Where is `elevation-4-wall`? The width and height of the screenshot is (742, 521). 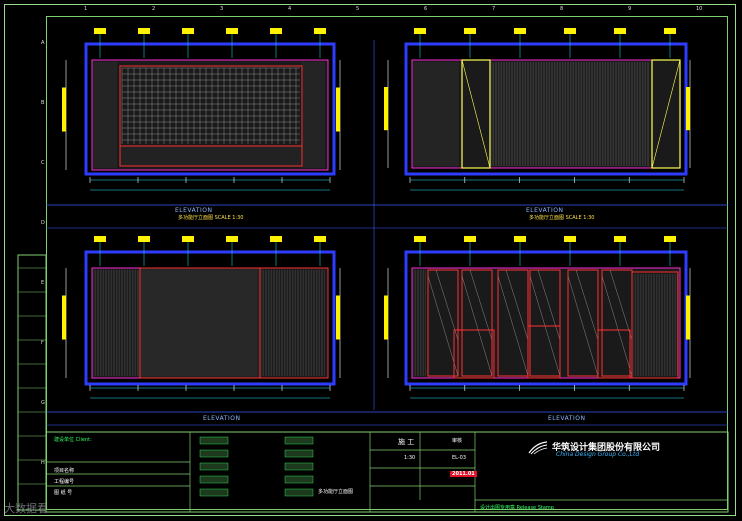 elevation-4-wall is located at coordinates (546, 323).